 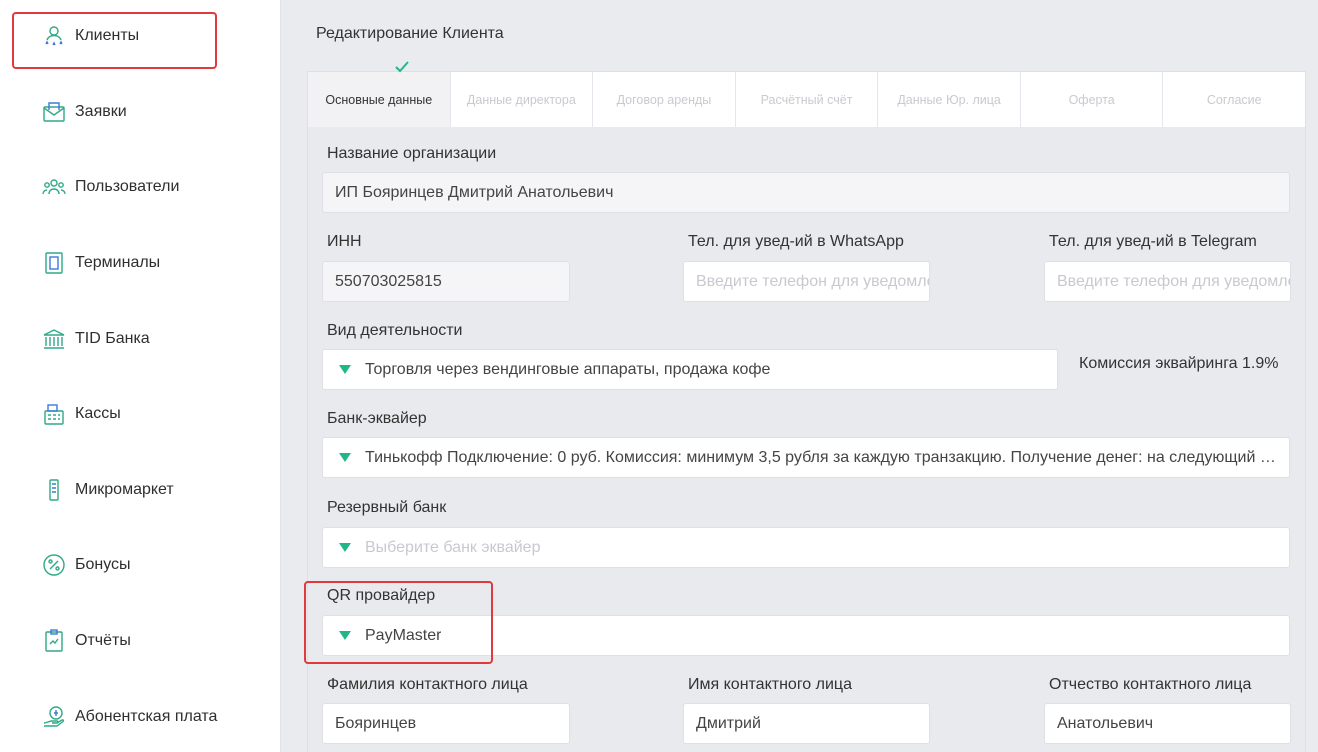 What do you see at coordinates (98, 413) in the screenshot?
I see `sidebar-item-label: Кассы` at bounding box center [98, 413].